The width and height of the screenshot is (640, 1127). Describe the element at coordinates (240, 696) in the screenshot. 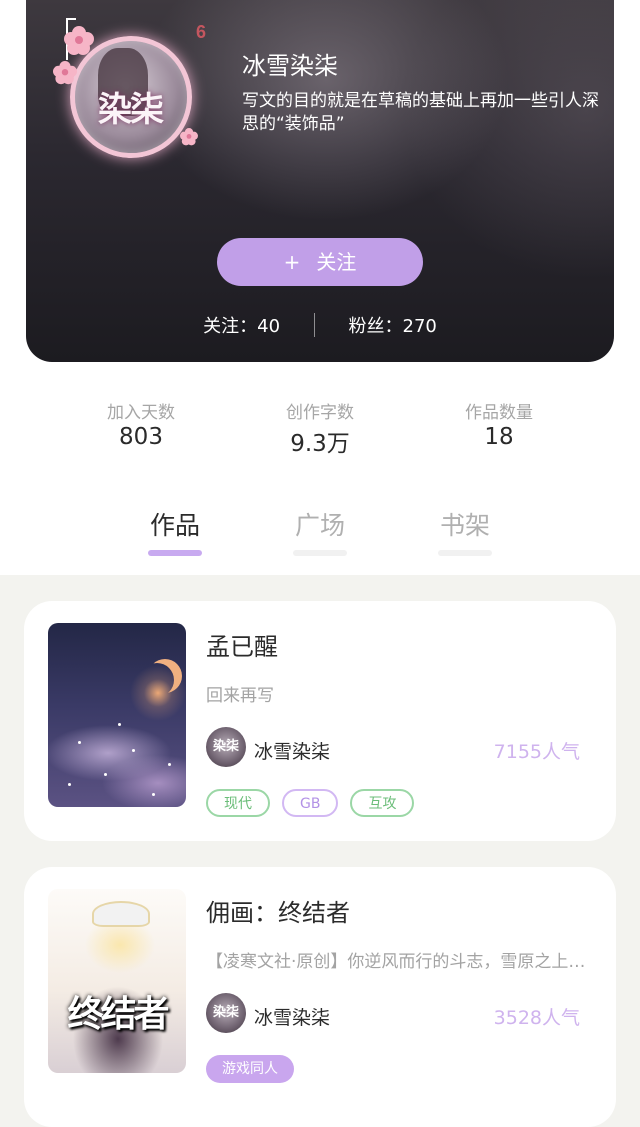

I see `work-description: 回来再写` at that location.